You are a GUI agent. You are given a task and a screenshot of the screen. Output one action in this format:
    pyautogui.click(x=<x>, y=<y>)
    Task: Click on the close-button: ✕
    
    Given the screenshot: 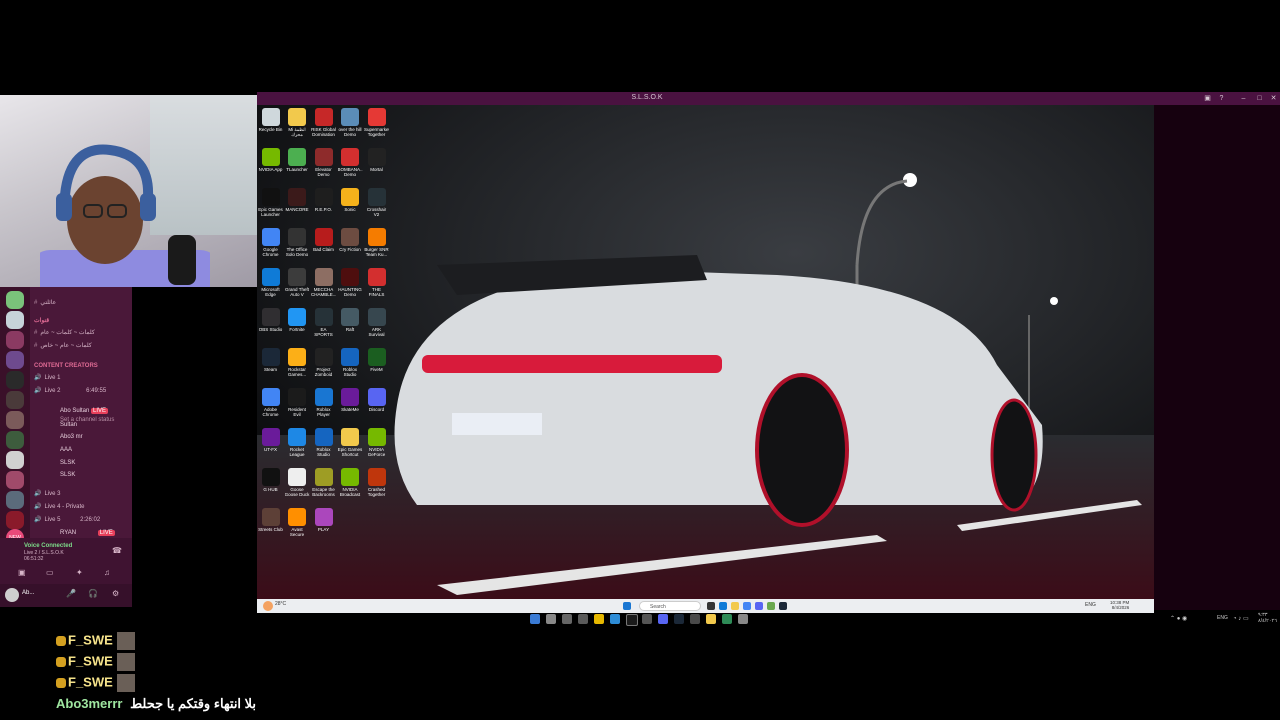 What is the action you would take?
    pyautogui.click(x=1273, y=98)
    